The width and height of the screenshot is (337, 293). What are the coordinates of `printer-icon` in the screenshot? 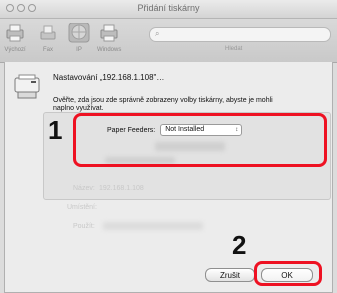 It's located at (27, 86).